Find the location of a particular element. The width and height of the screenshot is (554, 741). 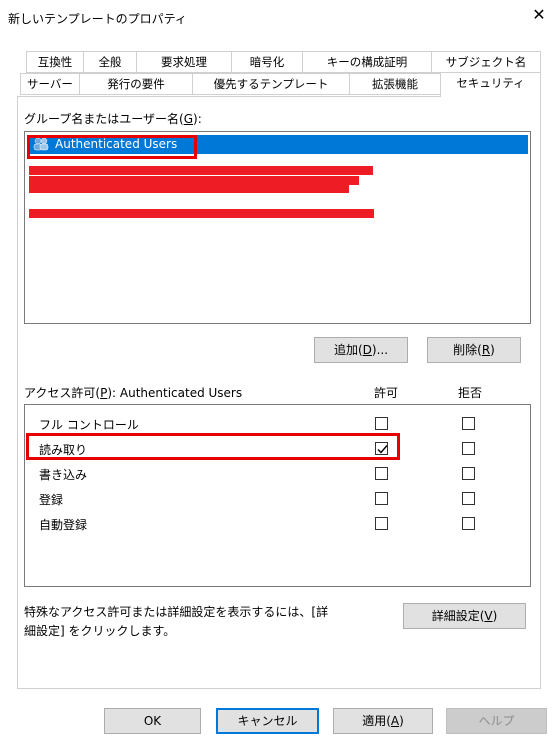

permission-name: 自動登録 is located at coordinates (63, 525).